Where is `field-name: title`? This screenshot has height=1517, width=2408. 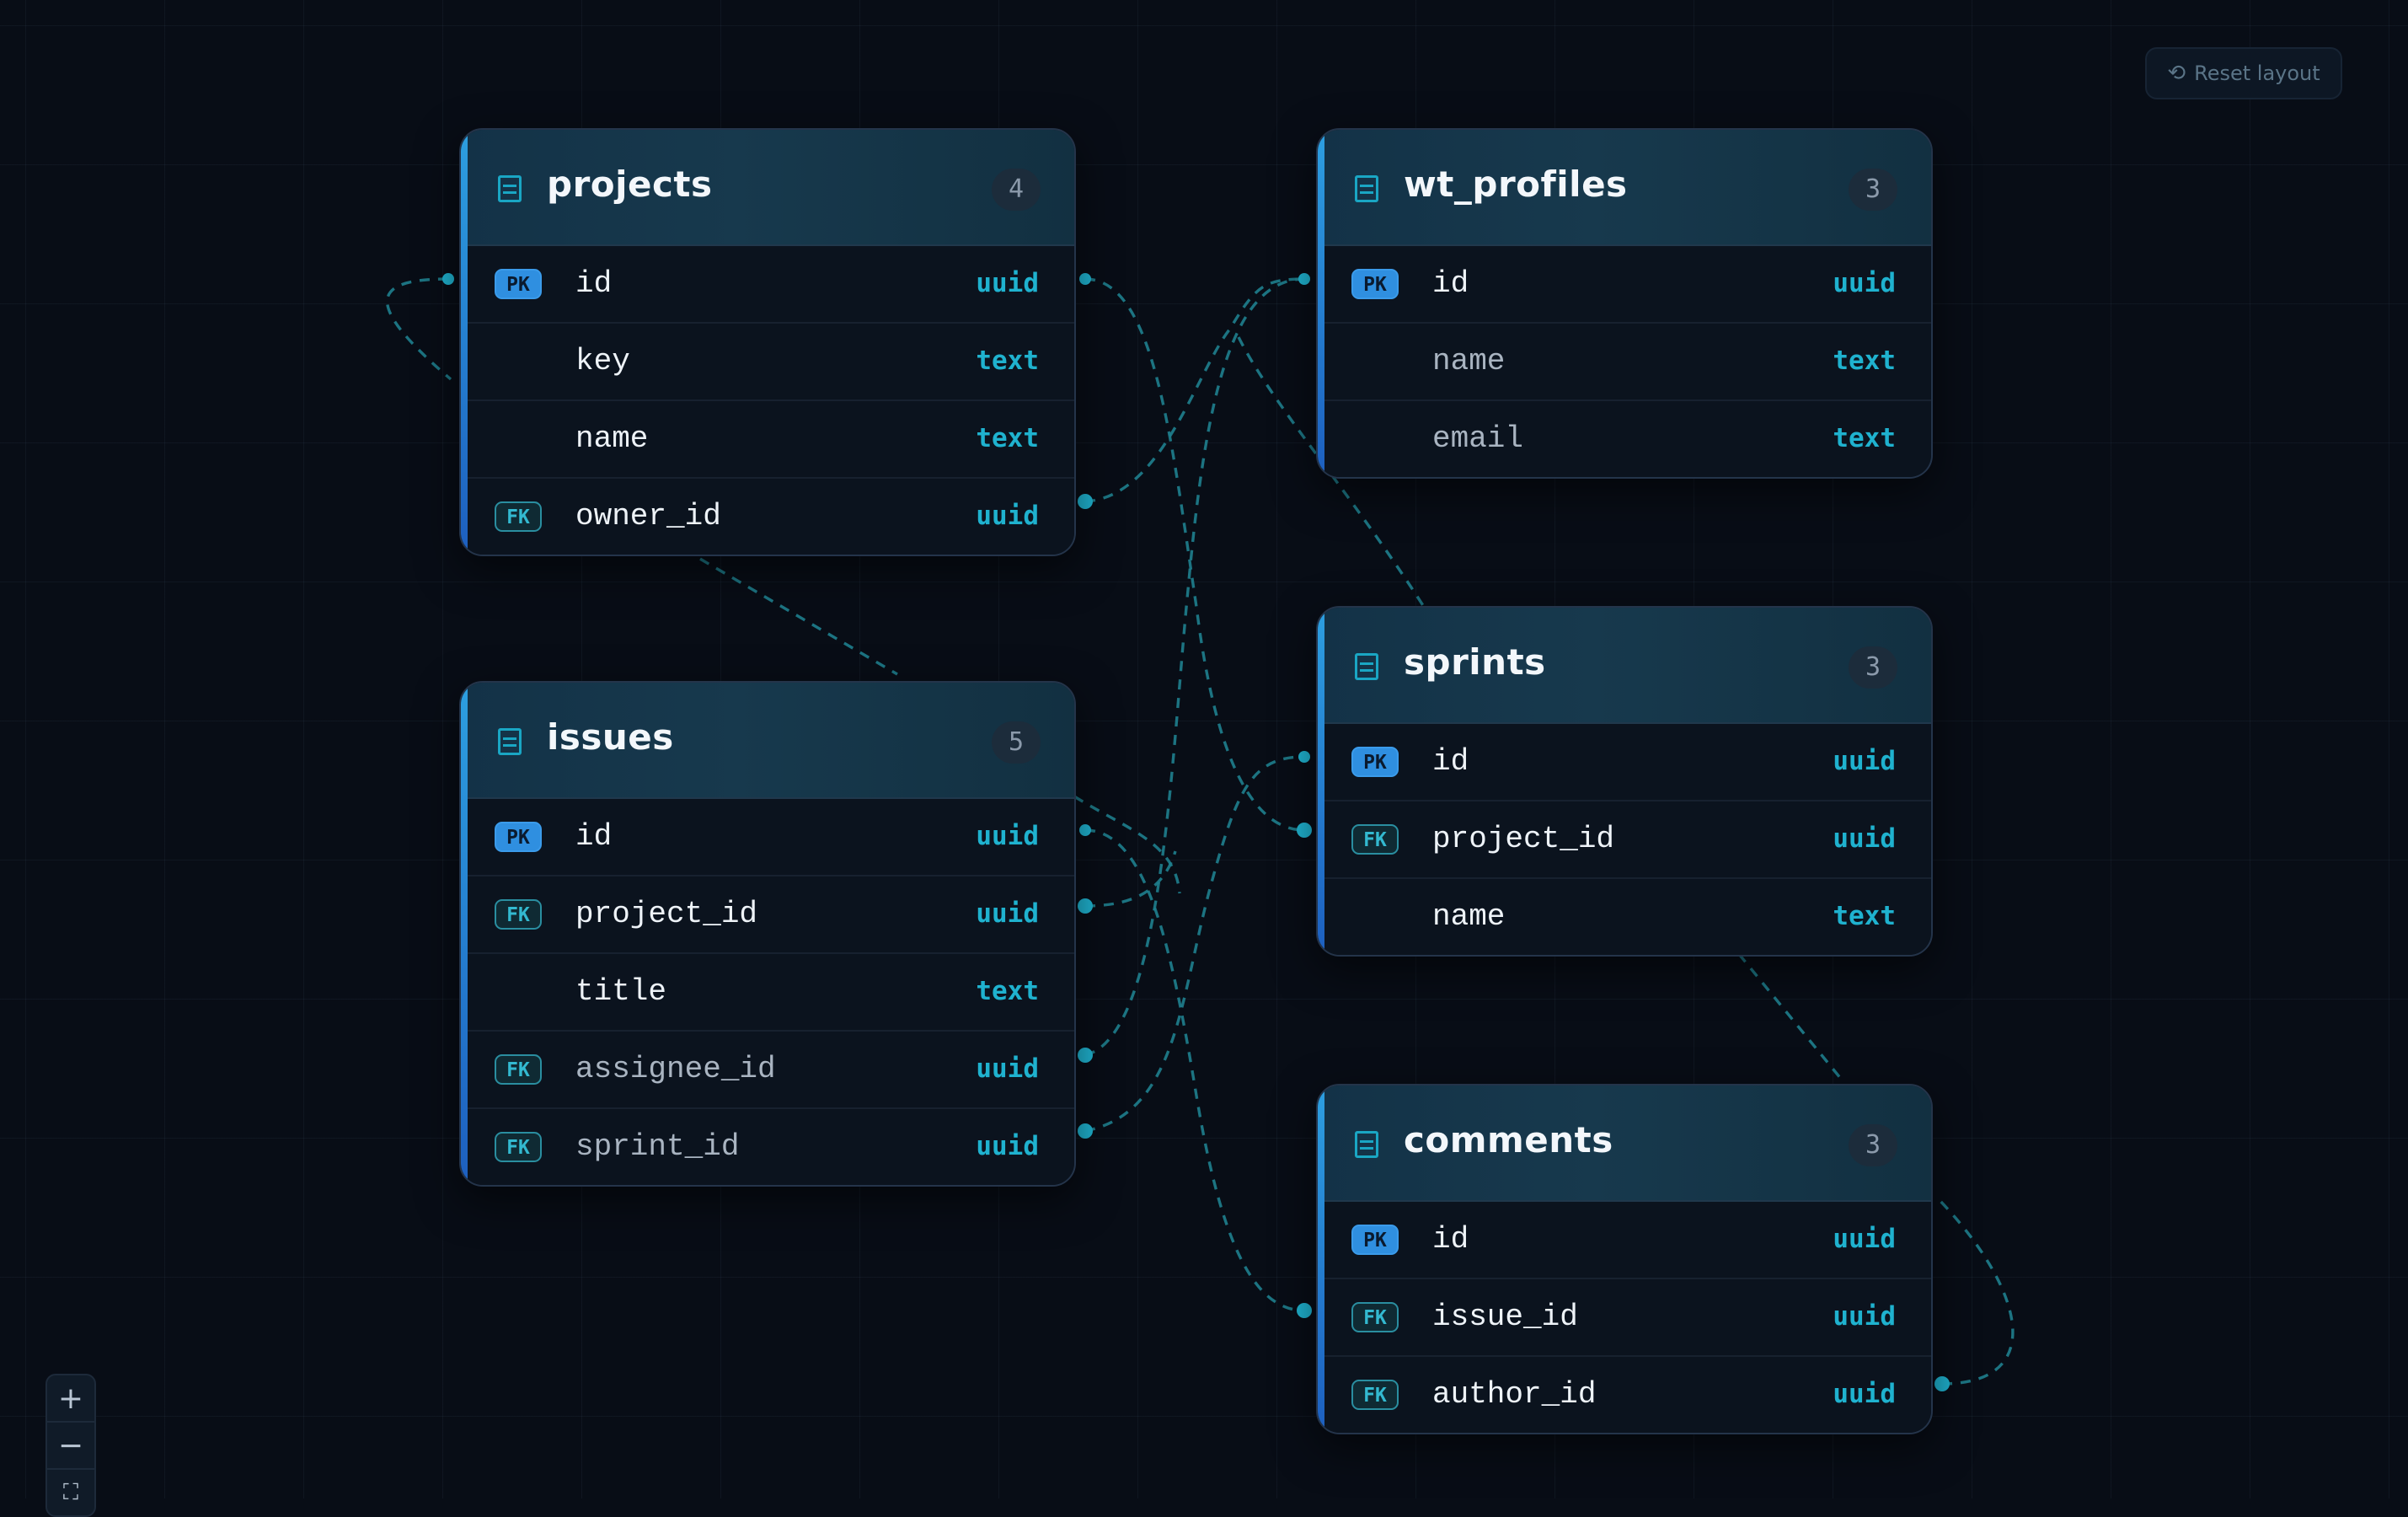 field-name: title is located at coordinates (621, 991).